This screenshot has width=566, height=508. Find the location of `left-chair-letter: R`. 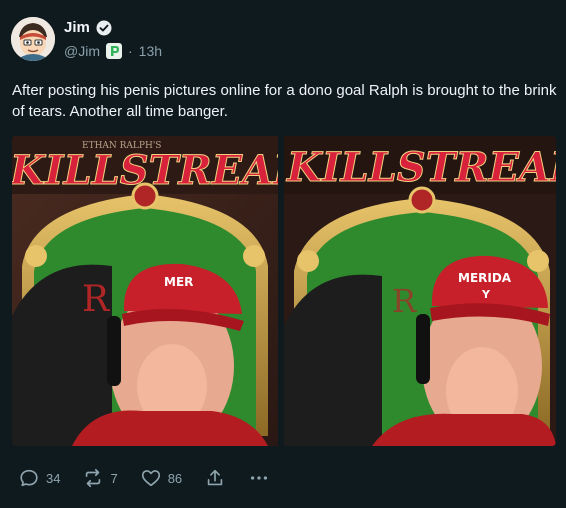

left-chair-letter: R is located at coordinates (96, 299).